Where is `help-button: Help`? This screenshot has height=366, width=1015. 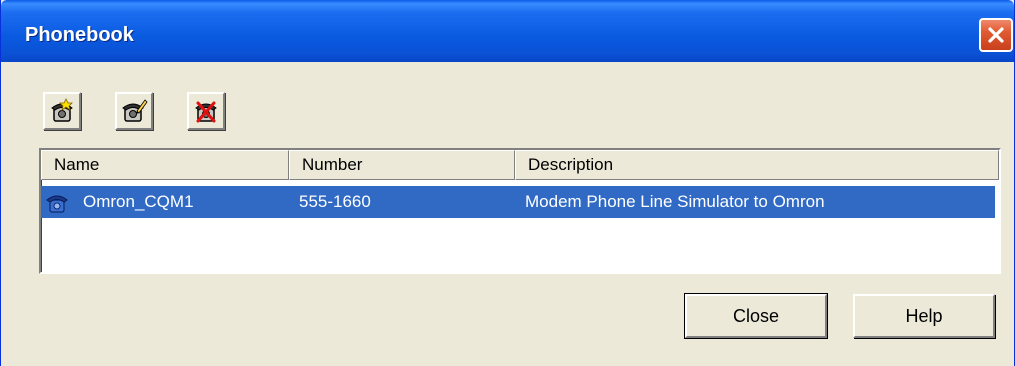
help-button: Help is located at coordinates (924, 316).